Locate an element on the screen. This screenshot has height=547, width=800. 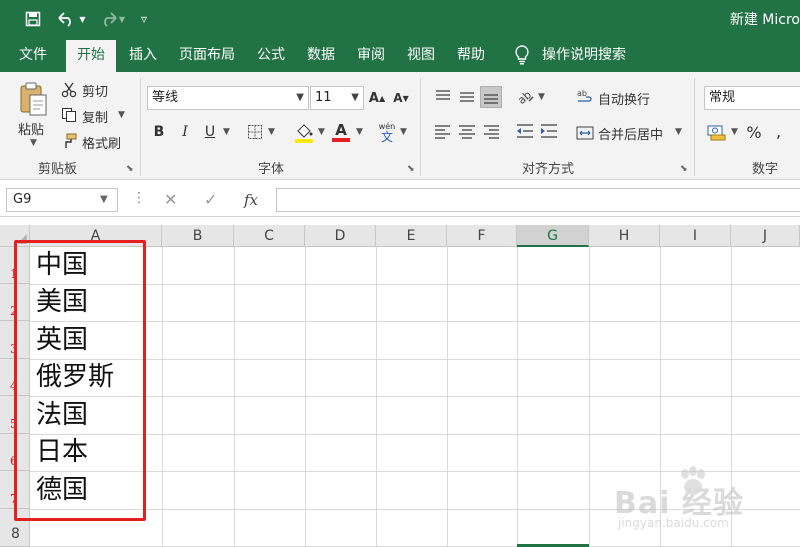
merge-dropdown-icon: ▼ is located at coordinates (678, 132).